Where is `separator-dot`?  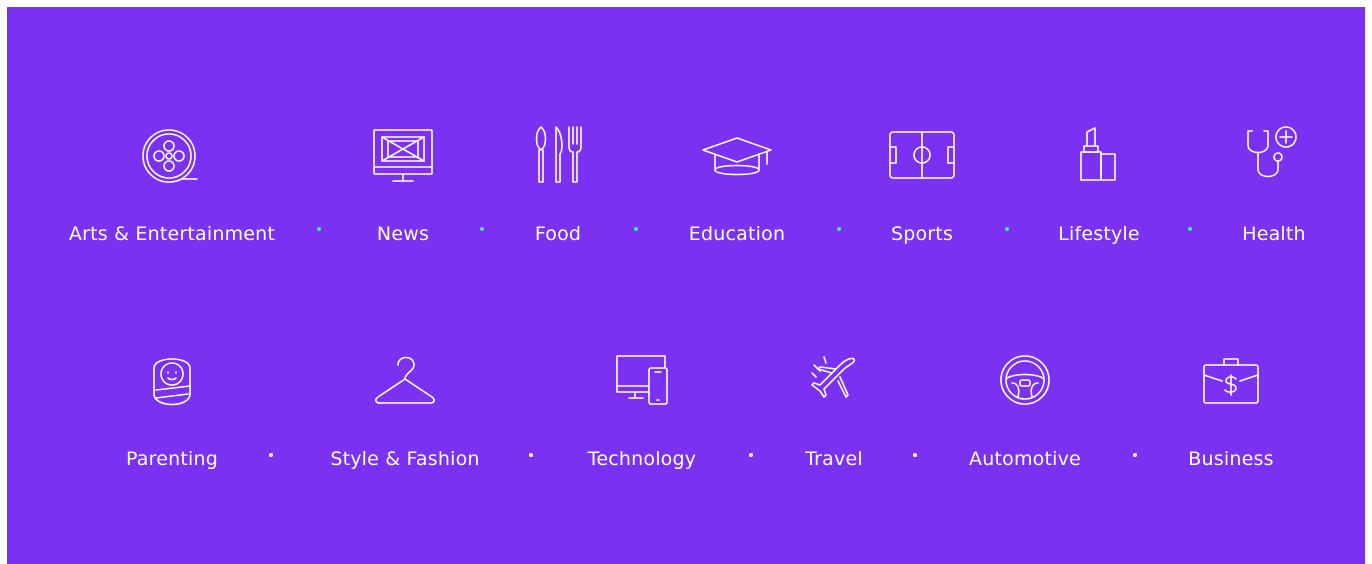 separator-dot is located at coordinates (271, 455).